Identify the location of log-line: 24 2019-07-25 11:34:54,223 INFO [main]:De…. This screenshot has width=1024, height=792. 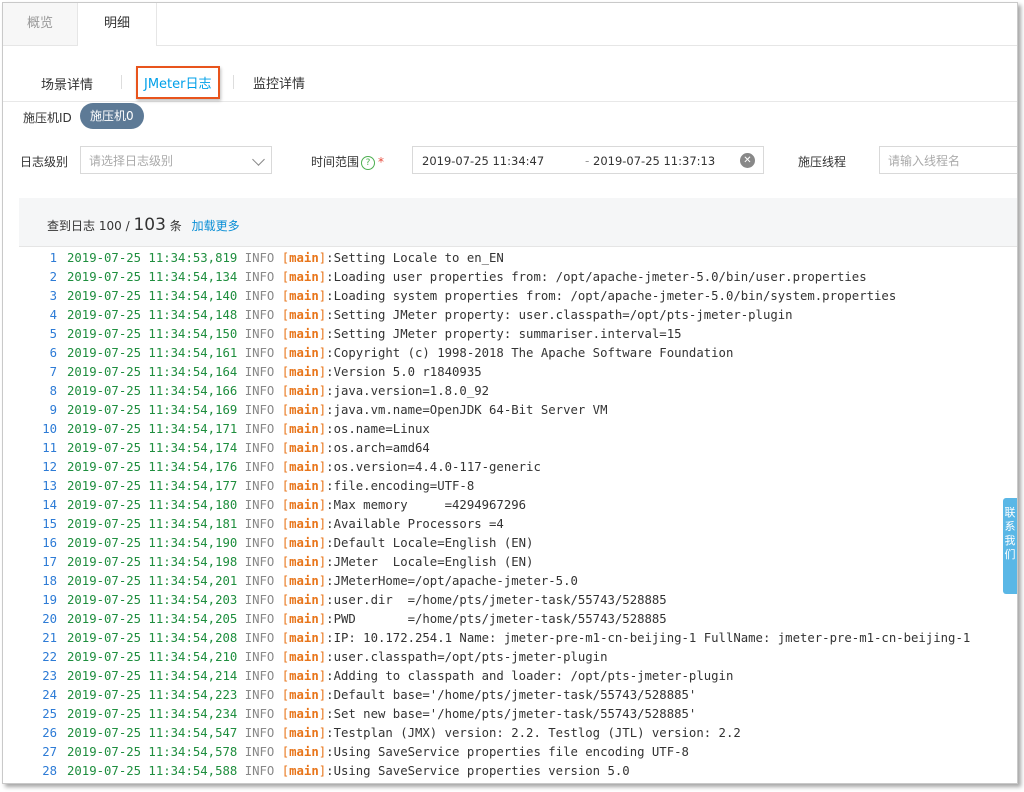
(518, 695).